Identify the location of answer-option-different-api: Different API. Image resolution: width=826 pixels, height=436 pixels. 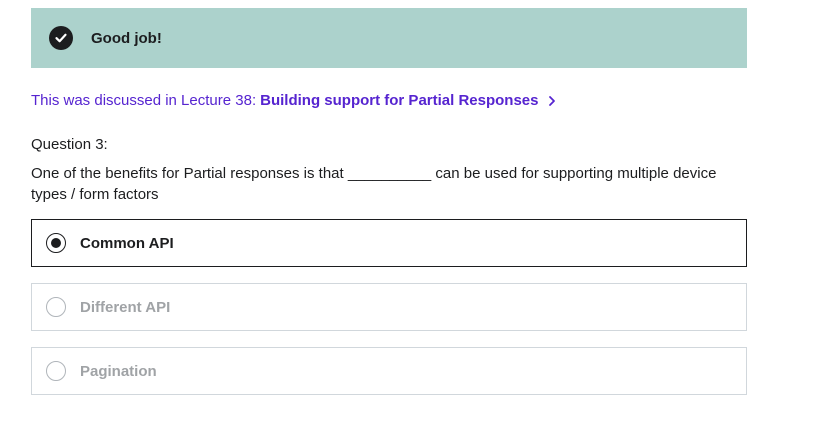
(389, 307).